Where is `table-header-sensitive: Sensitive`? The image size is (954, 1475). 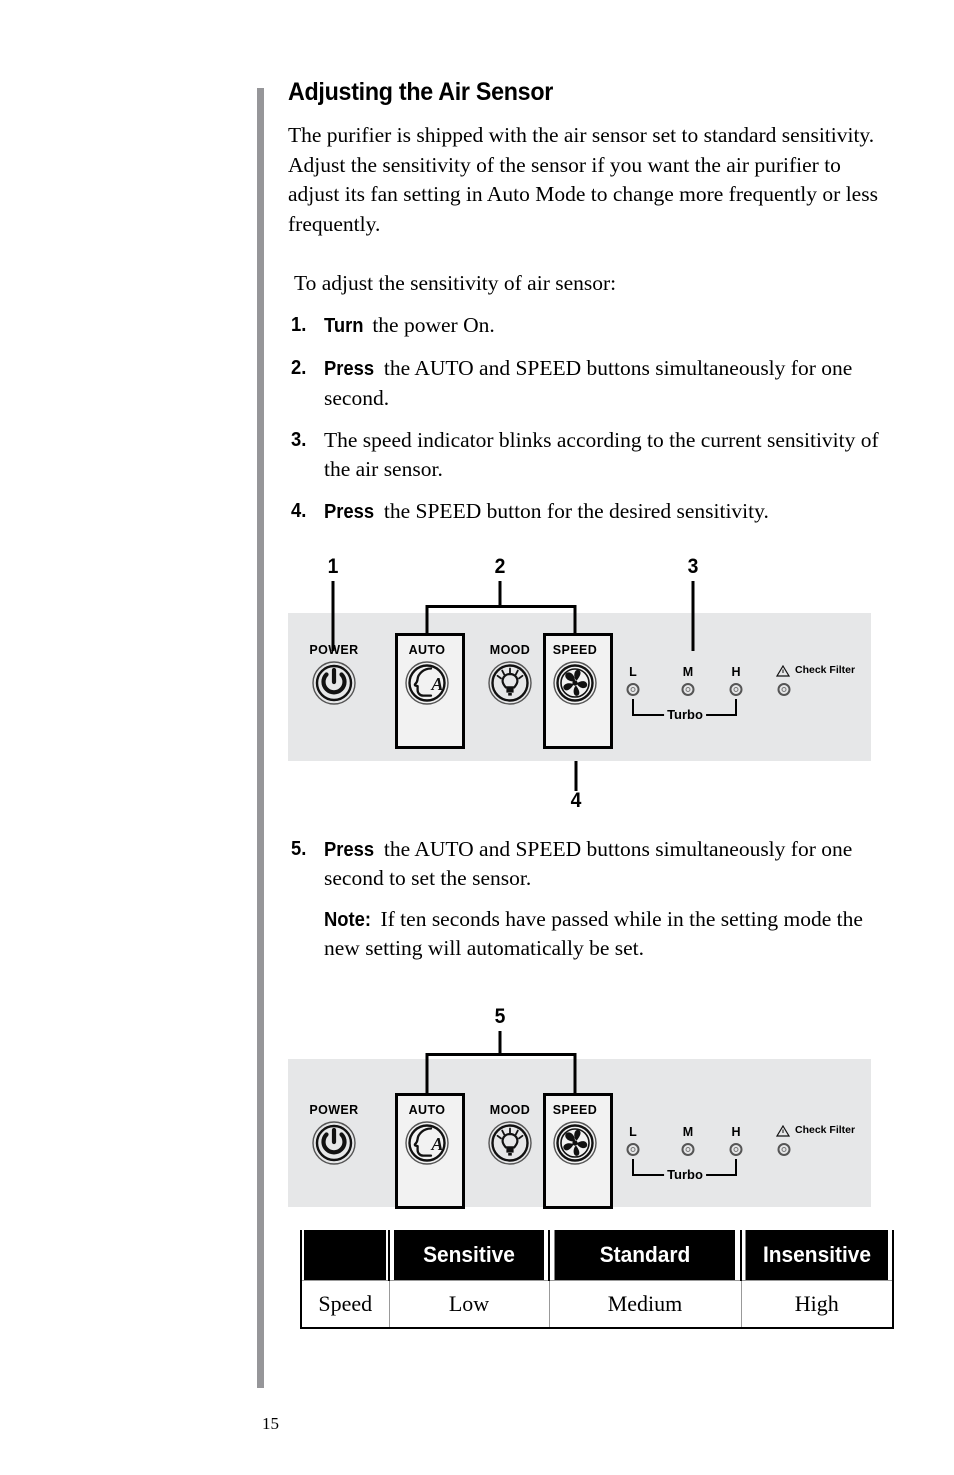 table-header-sensitive: Sensitive is located at coordinates (469, 1255).